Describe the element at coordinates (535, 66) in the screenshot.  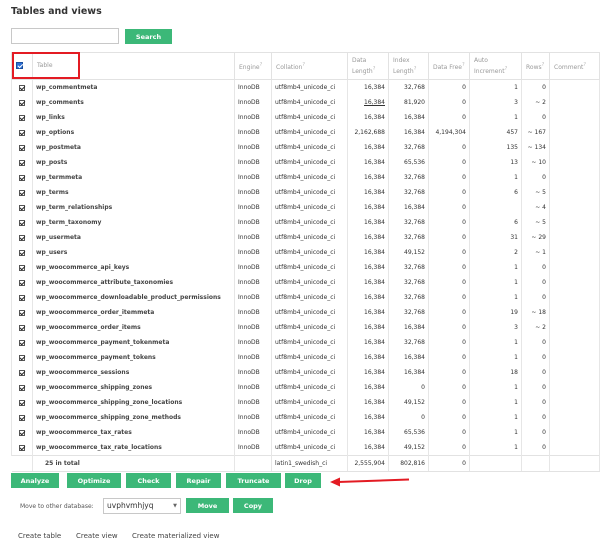
I see `col-rows: Rows?` at that location.